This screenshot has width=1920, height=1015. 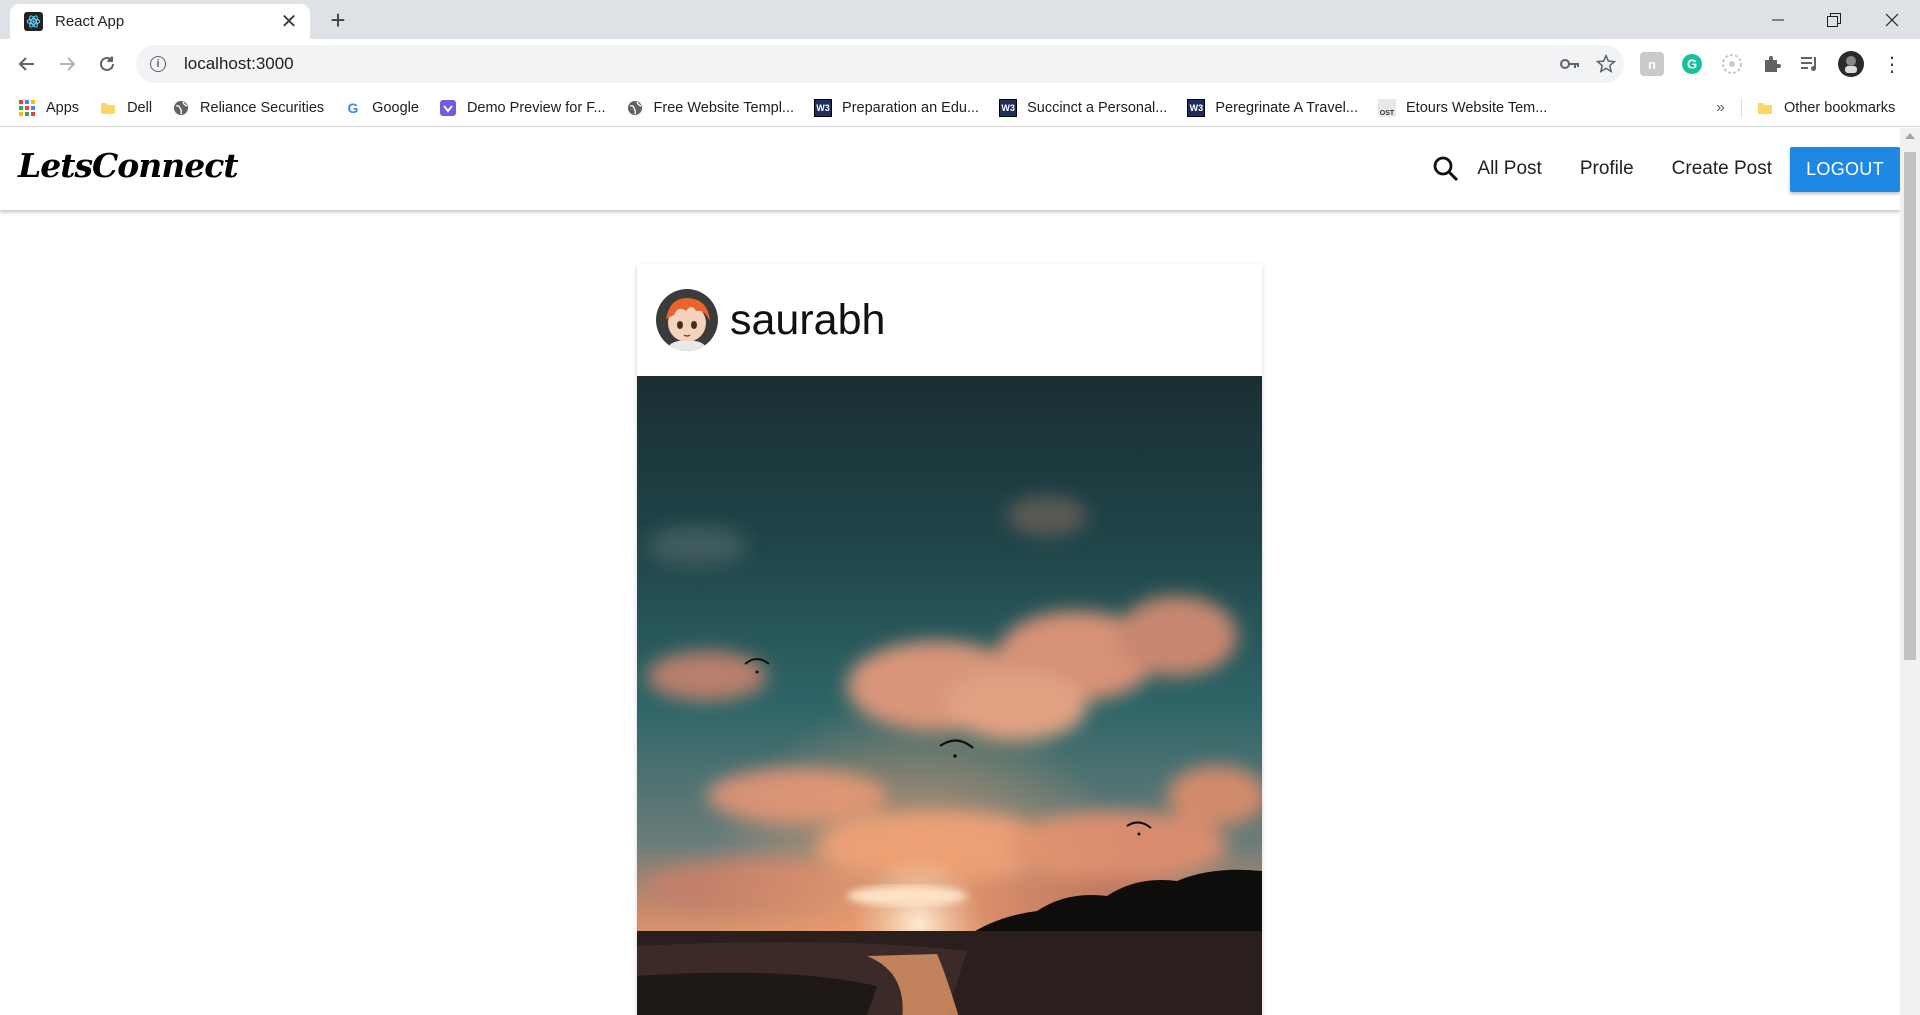 What do you see at coordinates (1732, 64) in the screenshot?
I see `extension-circle-icon` at bounding box center [1732, 64].